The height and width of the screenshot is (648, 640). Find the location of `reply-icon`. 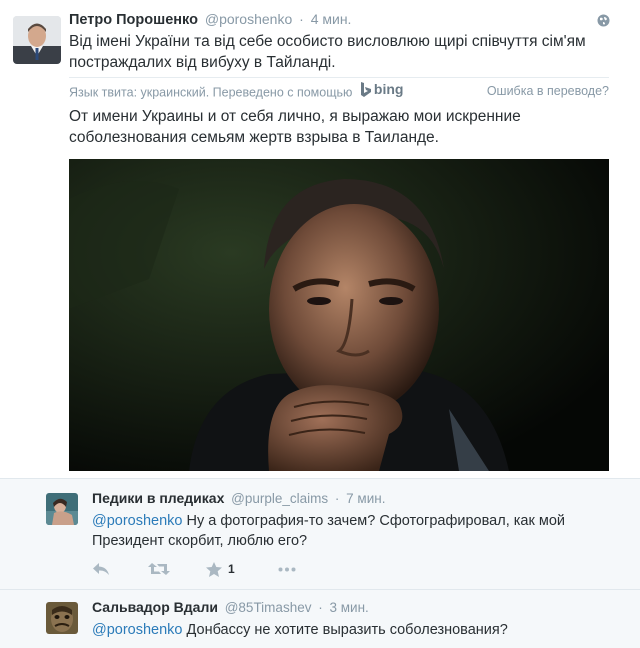

reply-icon is located at coordinates (101, 569).